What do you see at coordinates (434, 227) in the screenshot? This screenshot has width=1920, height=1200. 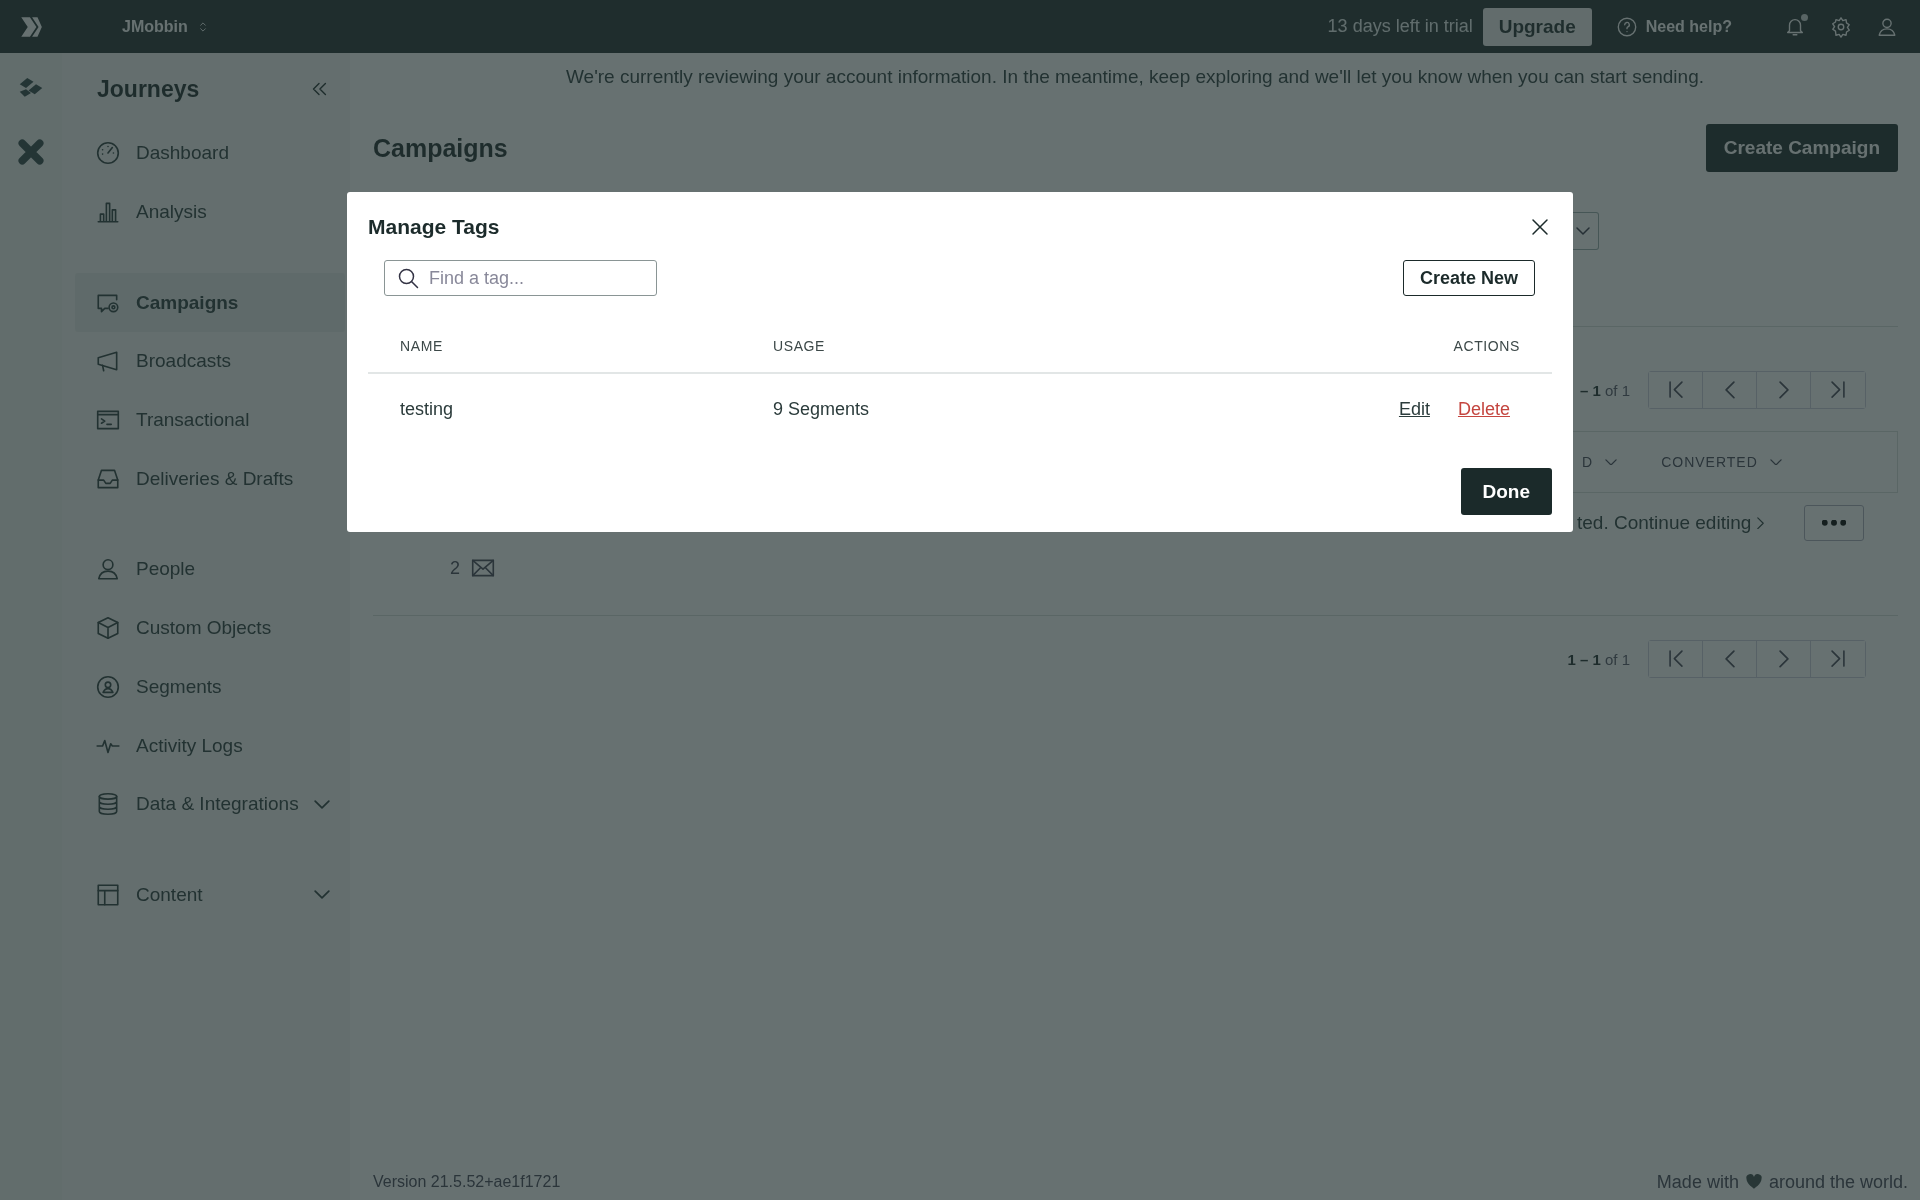 I see `dialog-title: Manage Tags` at bounding box center [434, 227].